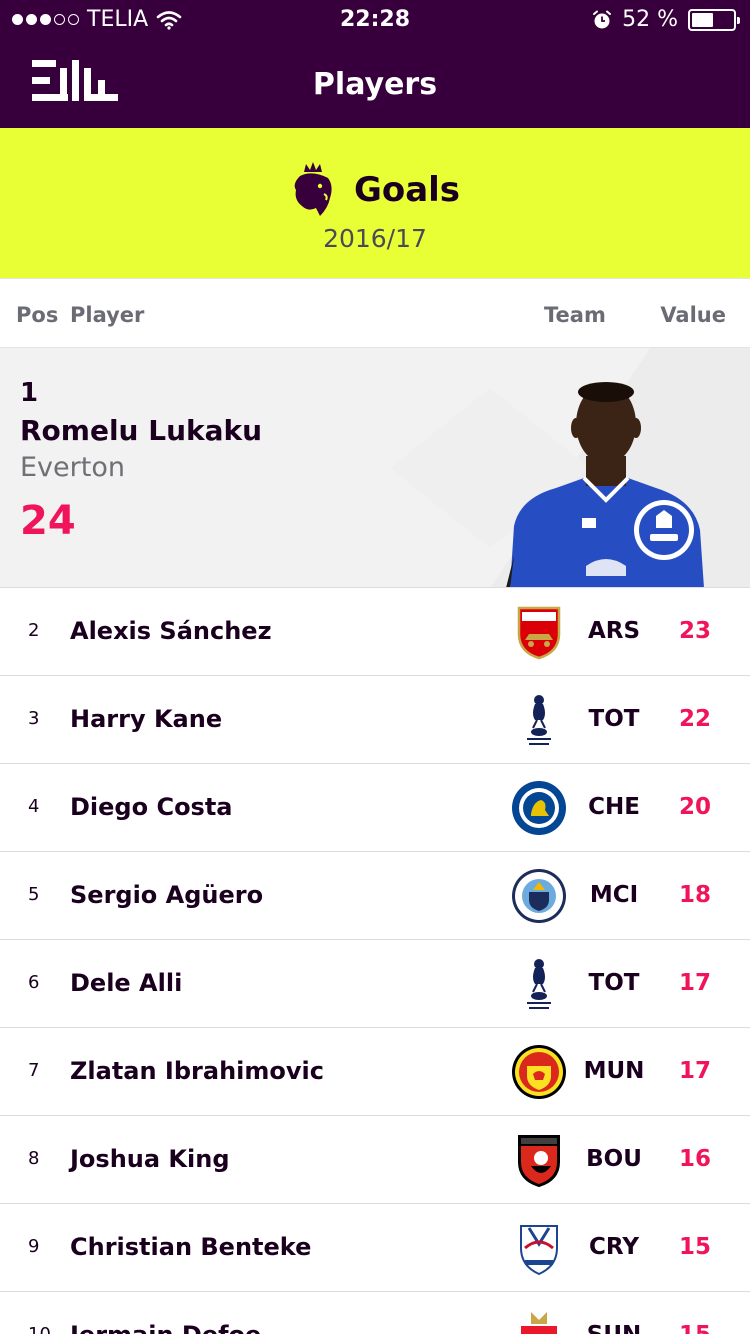  What do you see at coordinates (605, 484) in the screenshot?
I see `player-photo` at bounding box center [605, 484].